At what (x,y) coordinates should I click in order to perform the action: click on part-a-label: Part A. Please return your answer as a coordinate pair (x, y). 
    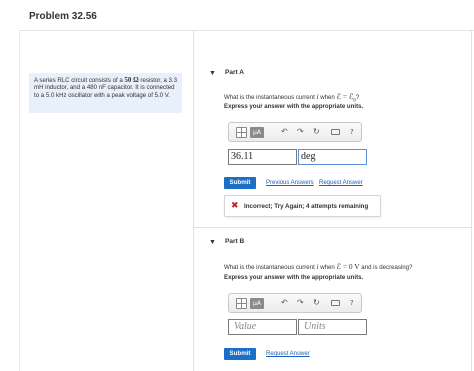
    Looking at the image, I should click on (234, 72).